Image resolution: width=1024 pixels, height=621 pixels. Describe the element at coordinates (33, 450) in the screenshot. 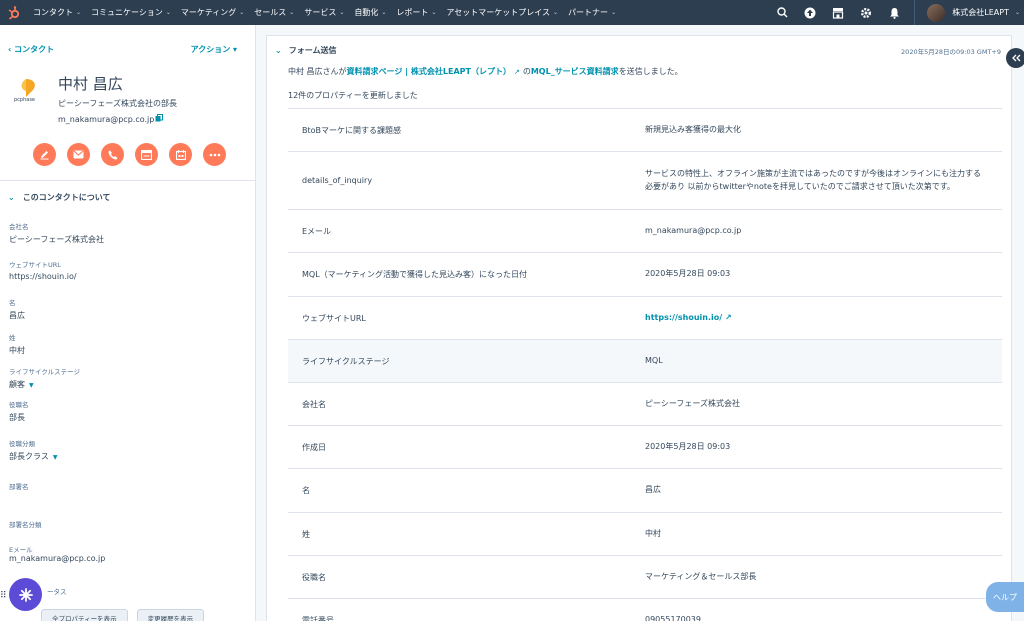

I see `property-job-category: 役職分類 部長クラス ▼` at that location.